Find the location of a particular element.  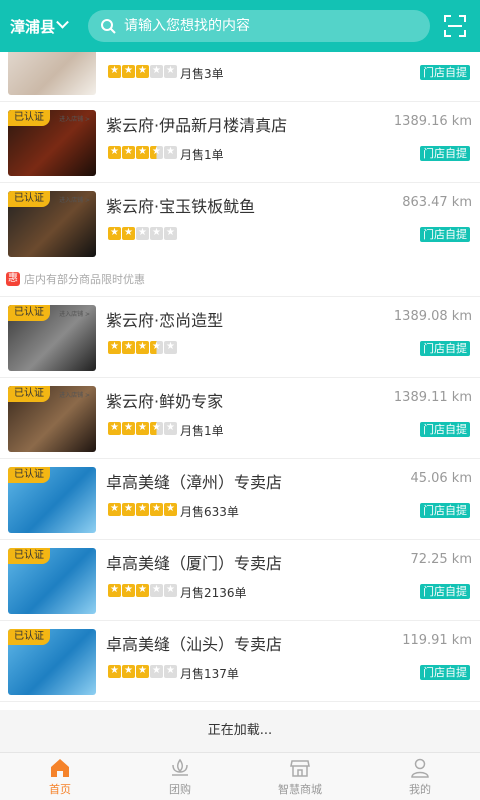

tab-group-buy: 团购 is located at coordinates (180, 776).